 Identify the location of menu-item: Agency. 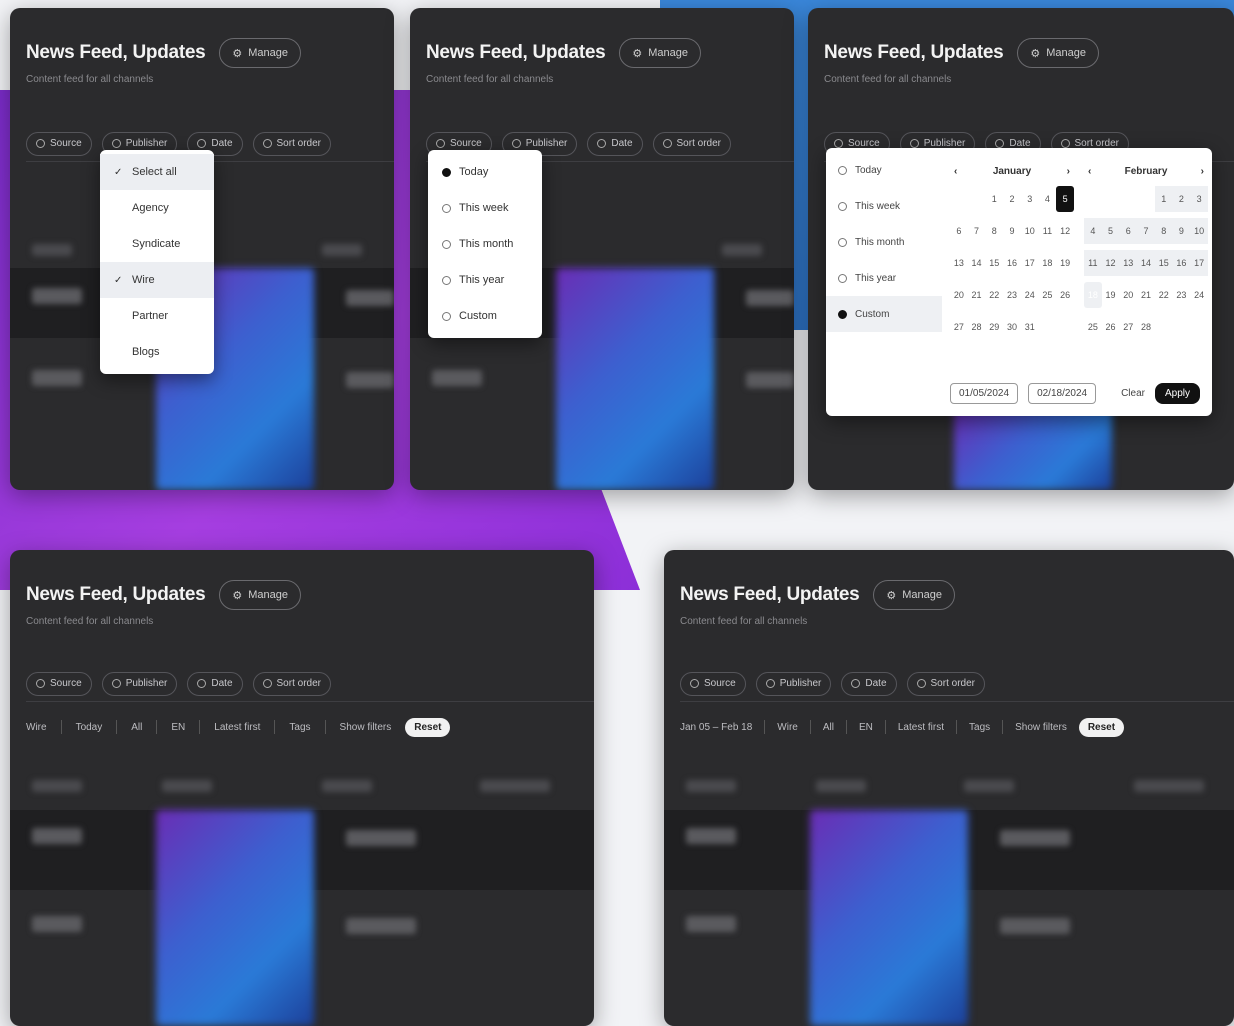
(157, 208).